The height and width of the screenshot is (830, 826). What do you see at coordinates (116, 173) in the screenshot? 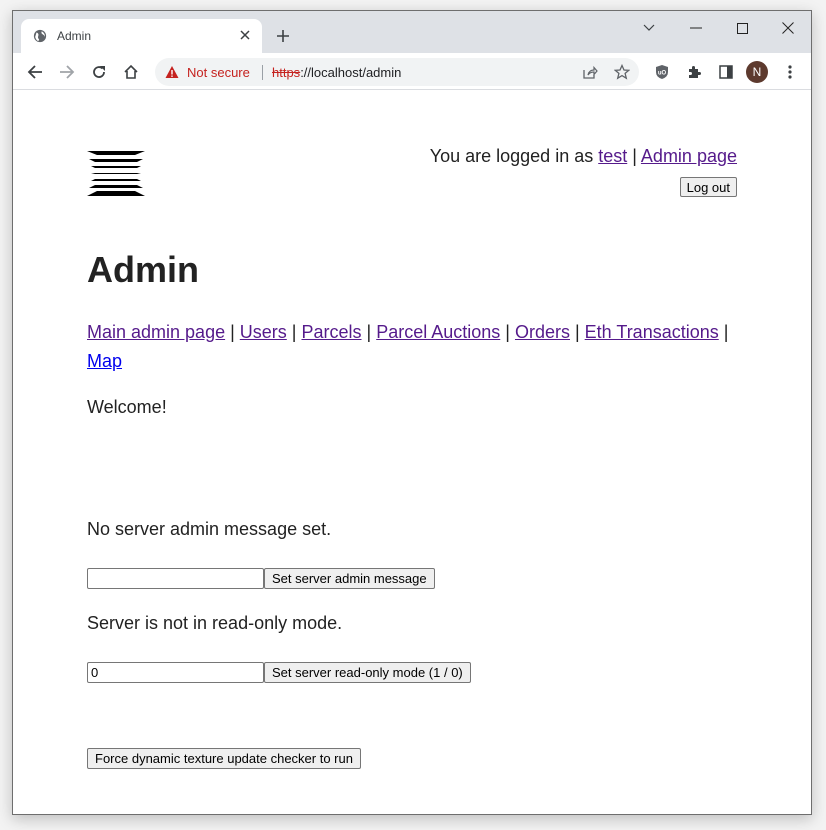
I see `site-logo-icon` at bounding box center [116, 173].